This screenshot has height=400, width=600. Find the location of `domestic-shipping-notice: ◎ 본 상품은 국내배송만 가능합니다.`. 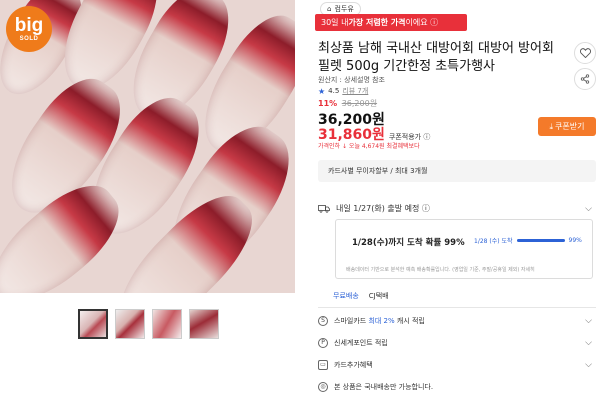

domestic-shipping-notice: ◎ 본 상품은 국내배송만 가능합니다. is located at coordinates (457, 387).